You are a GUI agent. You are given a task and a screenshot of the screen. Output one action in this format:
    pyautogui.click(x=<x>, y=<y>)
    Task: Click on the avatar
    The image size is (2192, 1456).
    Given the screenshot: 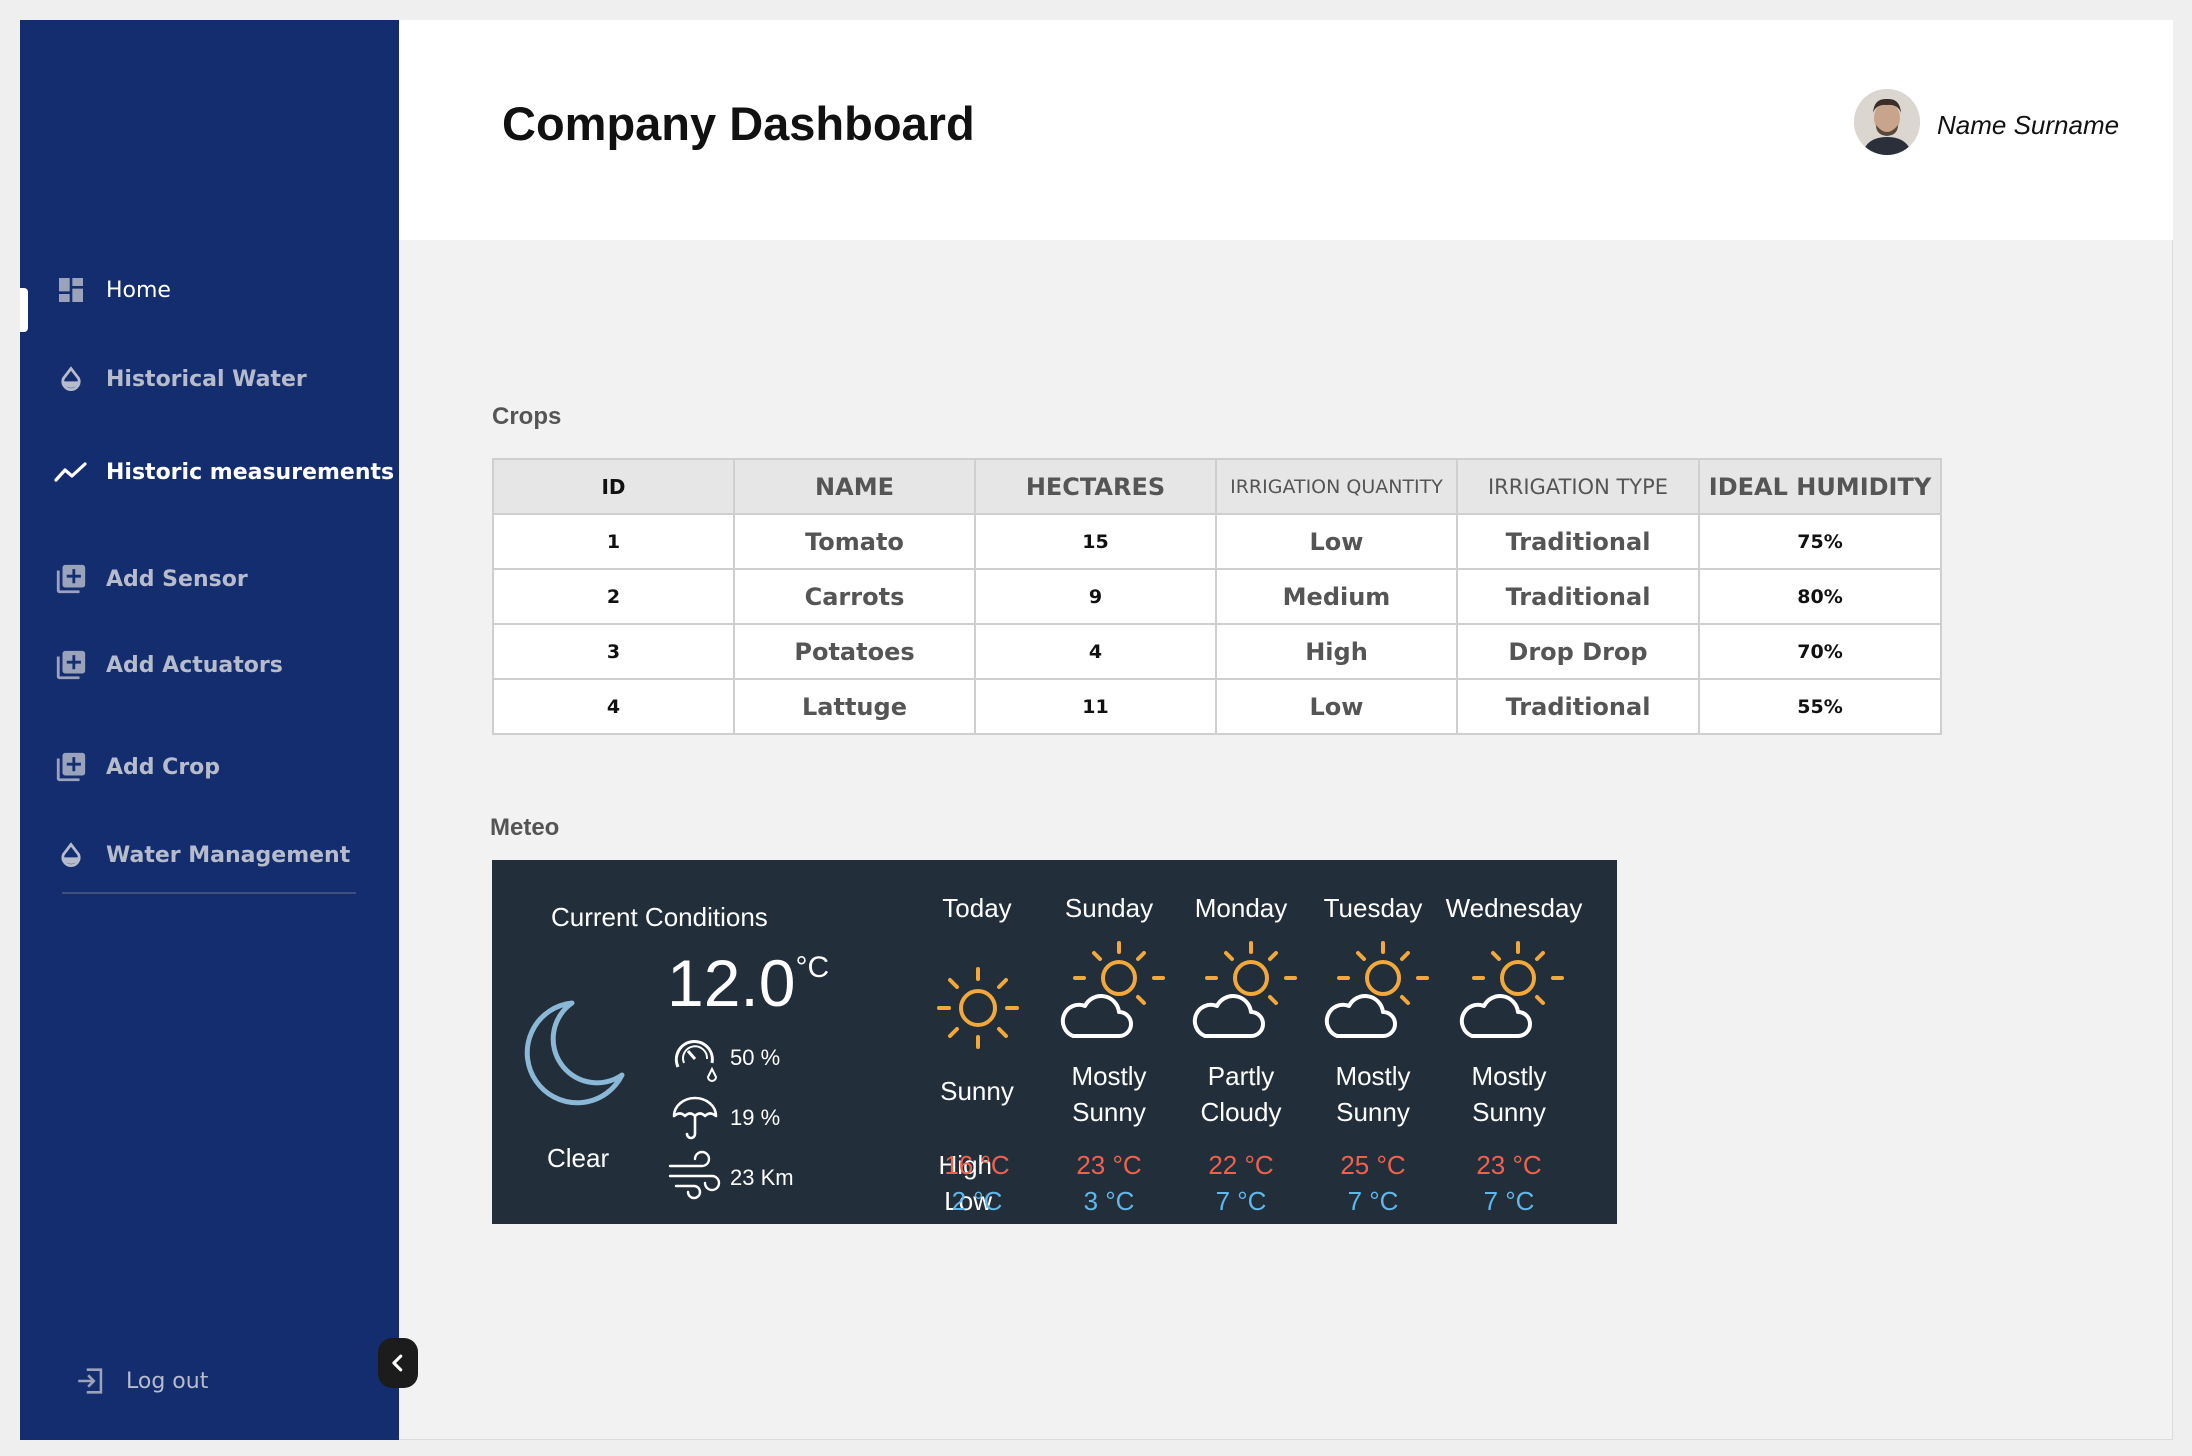 What is the action you would take?
    pyautogui.click(x=1887, y=122)
    